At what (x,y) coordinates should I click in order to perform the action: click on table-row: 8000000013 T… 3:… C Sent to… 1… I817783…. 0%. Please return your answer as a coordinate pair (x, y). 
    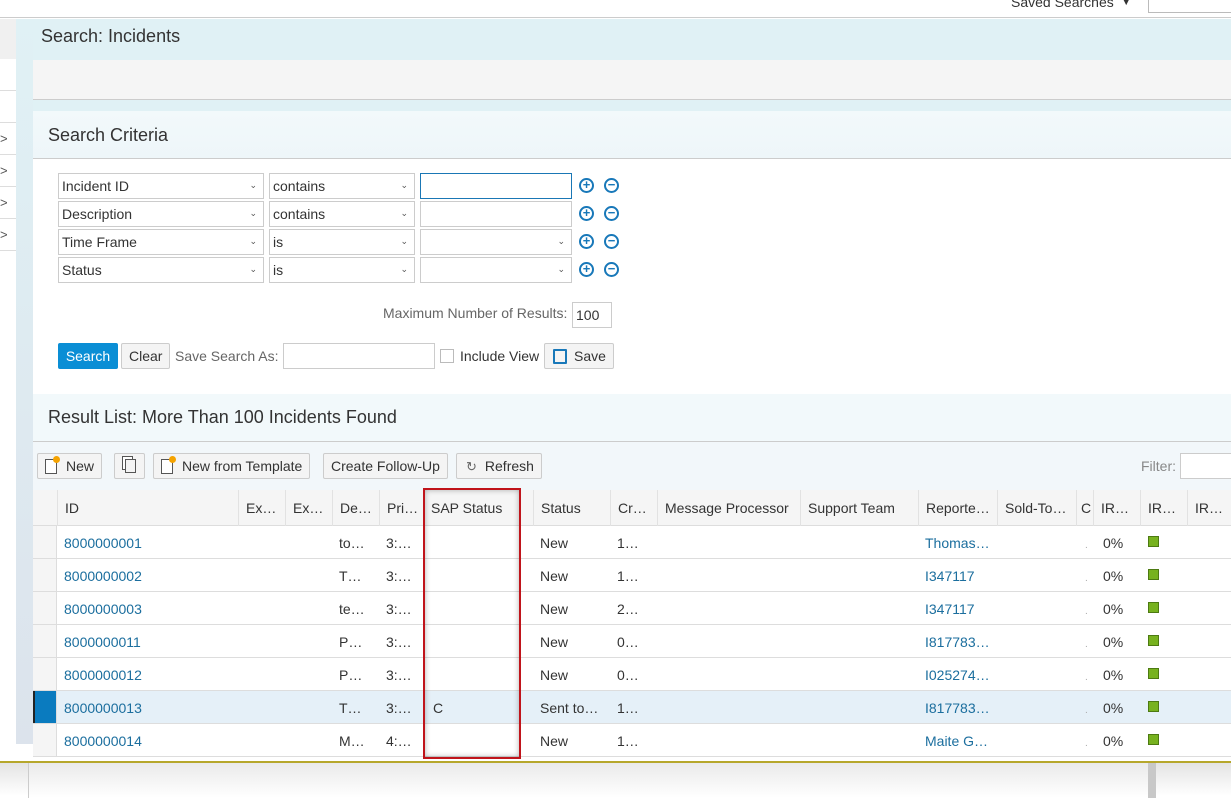
    Looking at the image, I should click on (632, 707).